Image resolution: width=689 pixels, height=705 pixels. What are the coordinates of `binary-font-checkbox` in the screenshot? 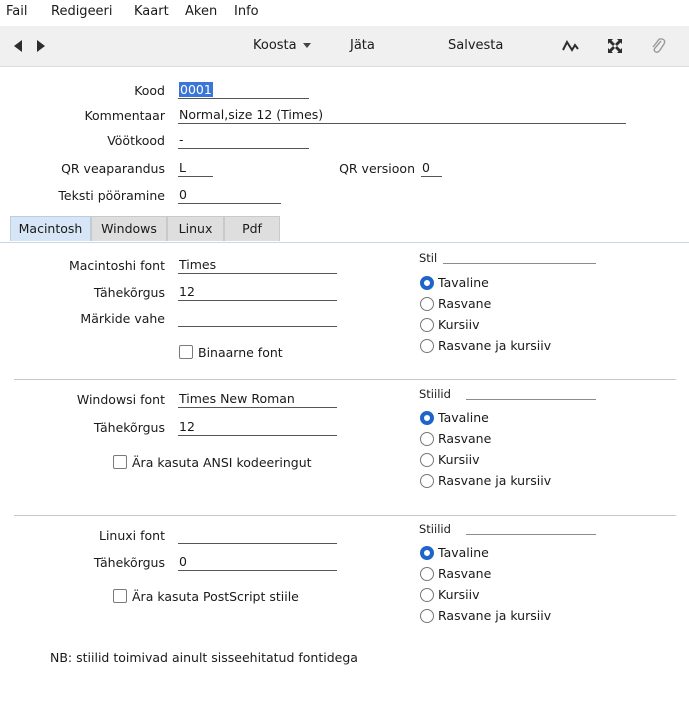 It's located at (186, 352).